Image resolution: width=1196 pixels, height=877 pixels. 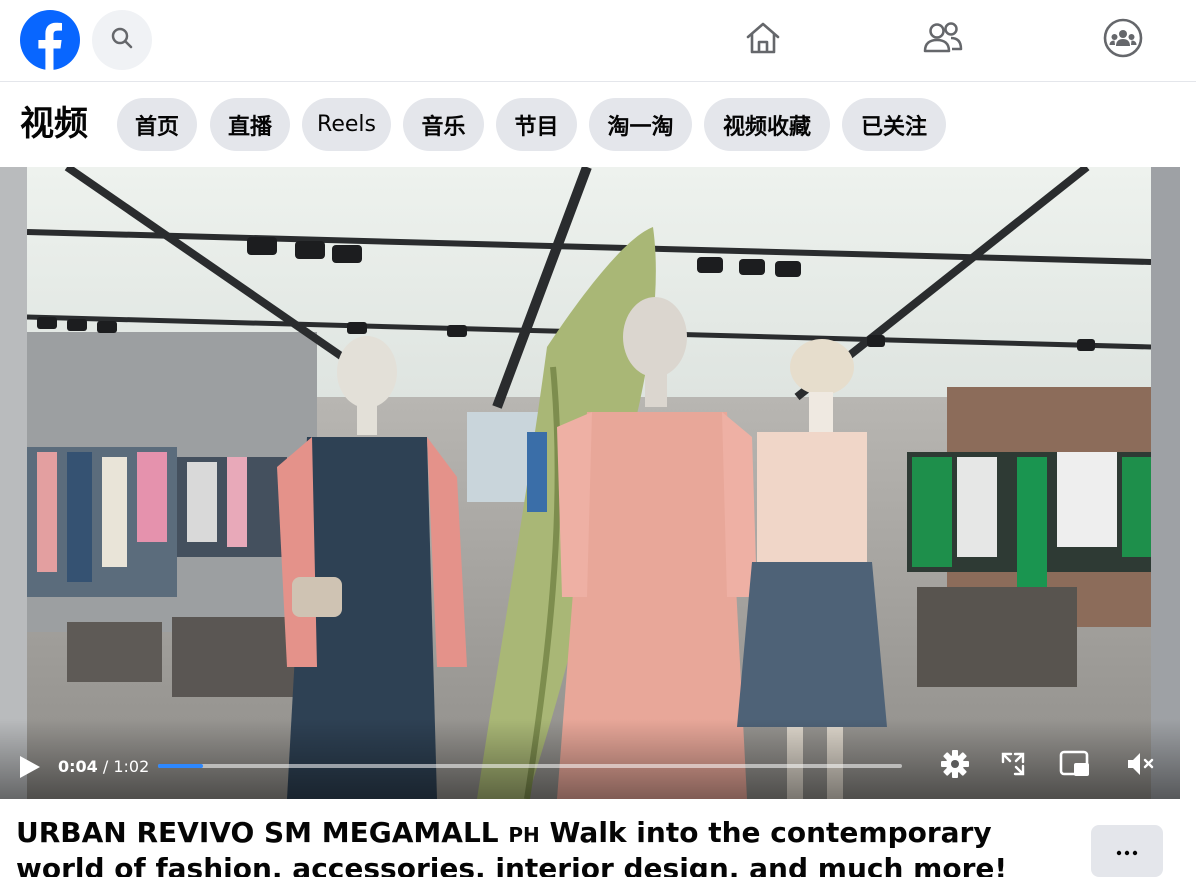 I want to click on settings-button, so click(x=955, y=766).